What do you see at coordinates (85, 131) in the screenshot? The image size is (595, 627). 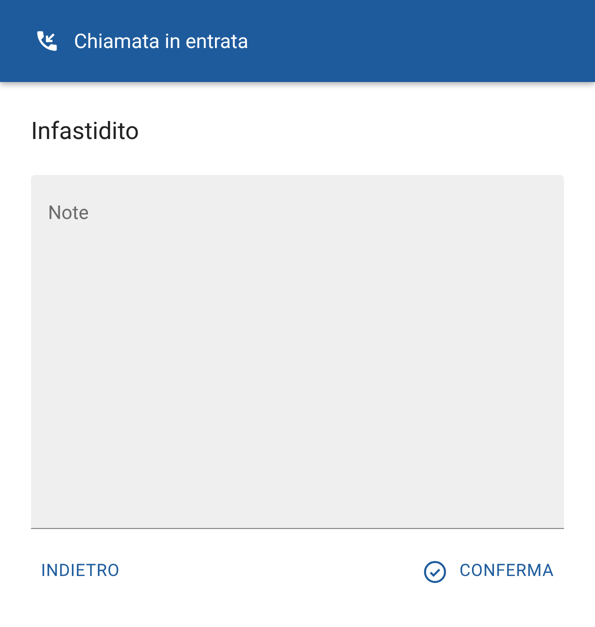 I see `dialog-heading: Infastidito` at bounding box center [85, 131].